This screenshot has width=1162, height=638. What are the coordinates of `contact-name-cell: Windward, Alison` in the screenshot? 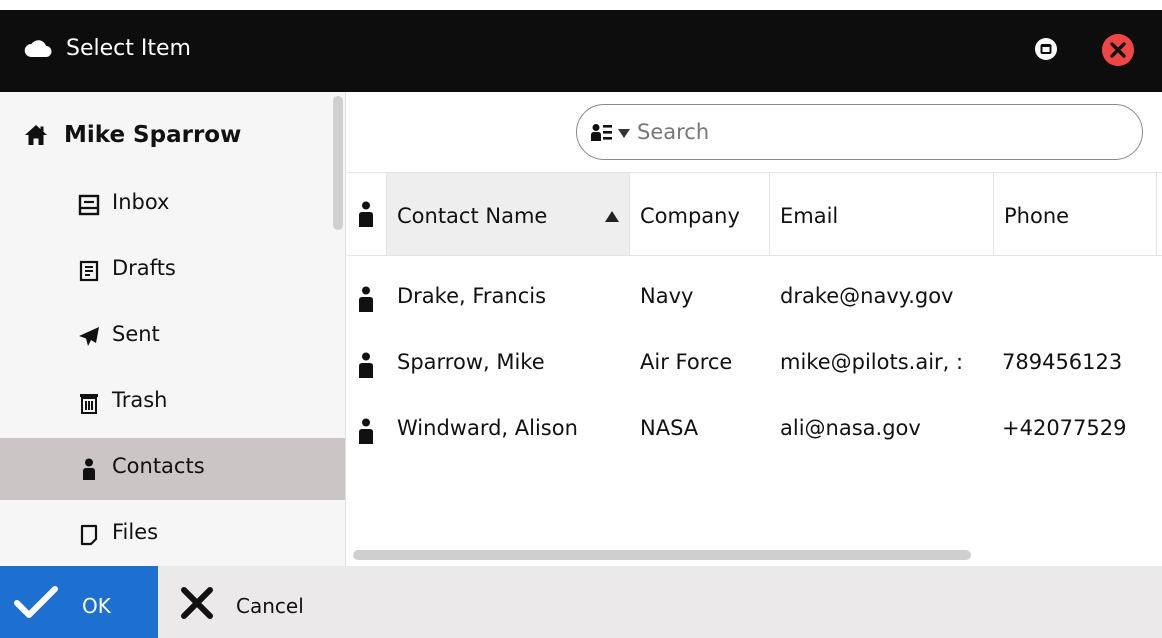 It's located at (487, 428).